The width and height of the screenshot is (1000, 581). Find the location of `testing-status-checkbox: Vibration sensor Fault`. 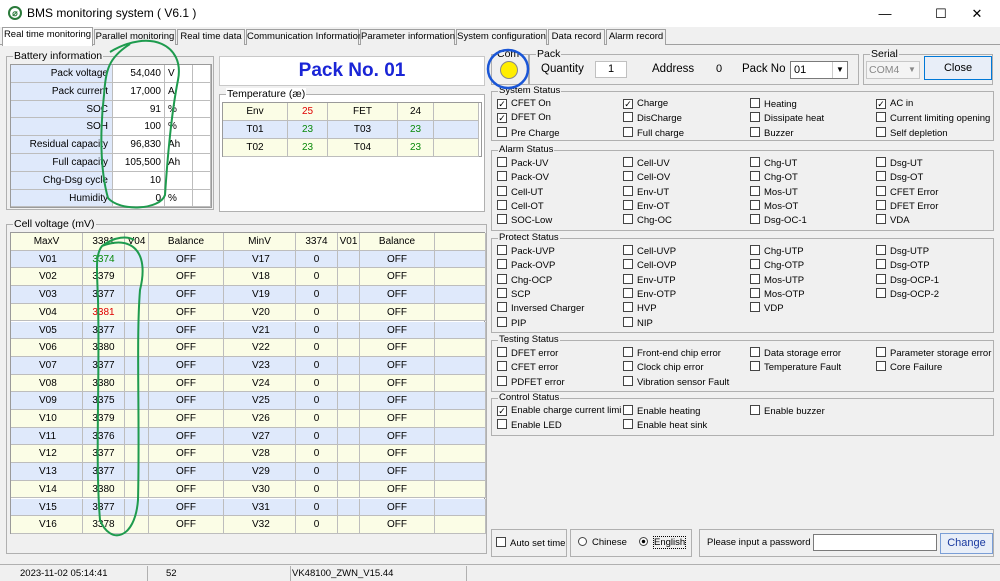

testing-status-checkbox: Vibration sensor Fault is located at coordinates (676, 382).